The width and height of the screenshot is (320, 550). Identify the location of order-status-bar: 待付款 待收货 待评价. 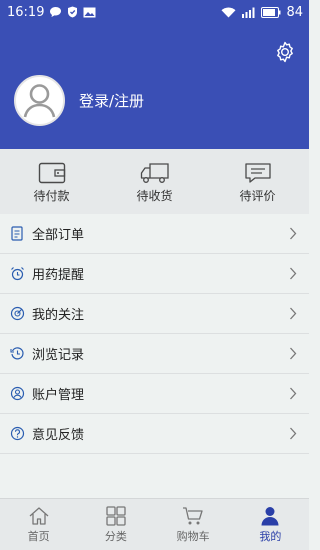
(154, 181).